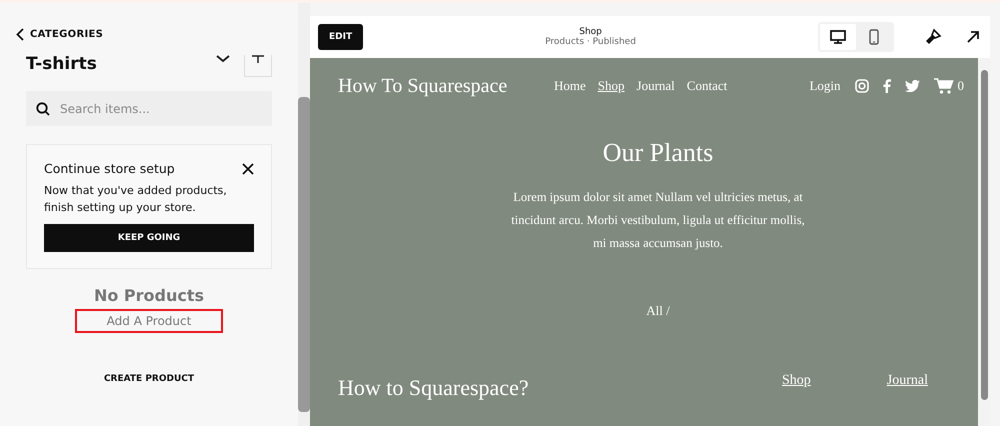  What do you see at coordinates (61, 65) in the screenshot?
I see `category-heading: T-shirts` at bounding box center [61, 65].